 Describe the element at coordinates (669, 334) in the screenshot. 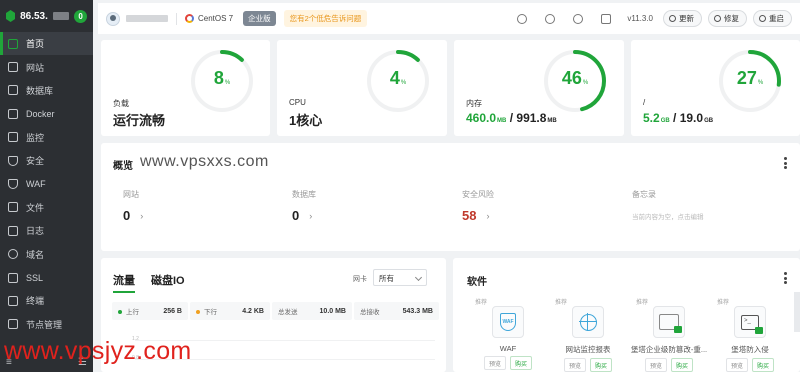

I see `app-card-tamper-proof: 推荐 堡塔企业级防篡改-重... 预览 购买` at that location.